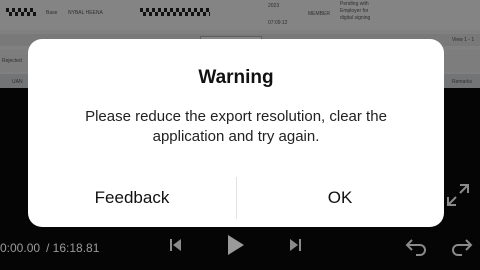 Image resolution: width=480 pixels, height=270 pixels. I want to click on fullscreen-icon, so click(458, 195).